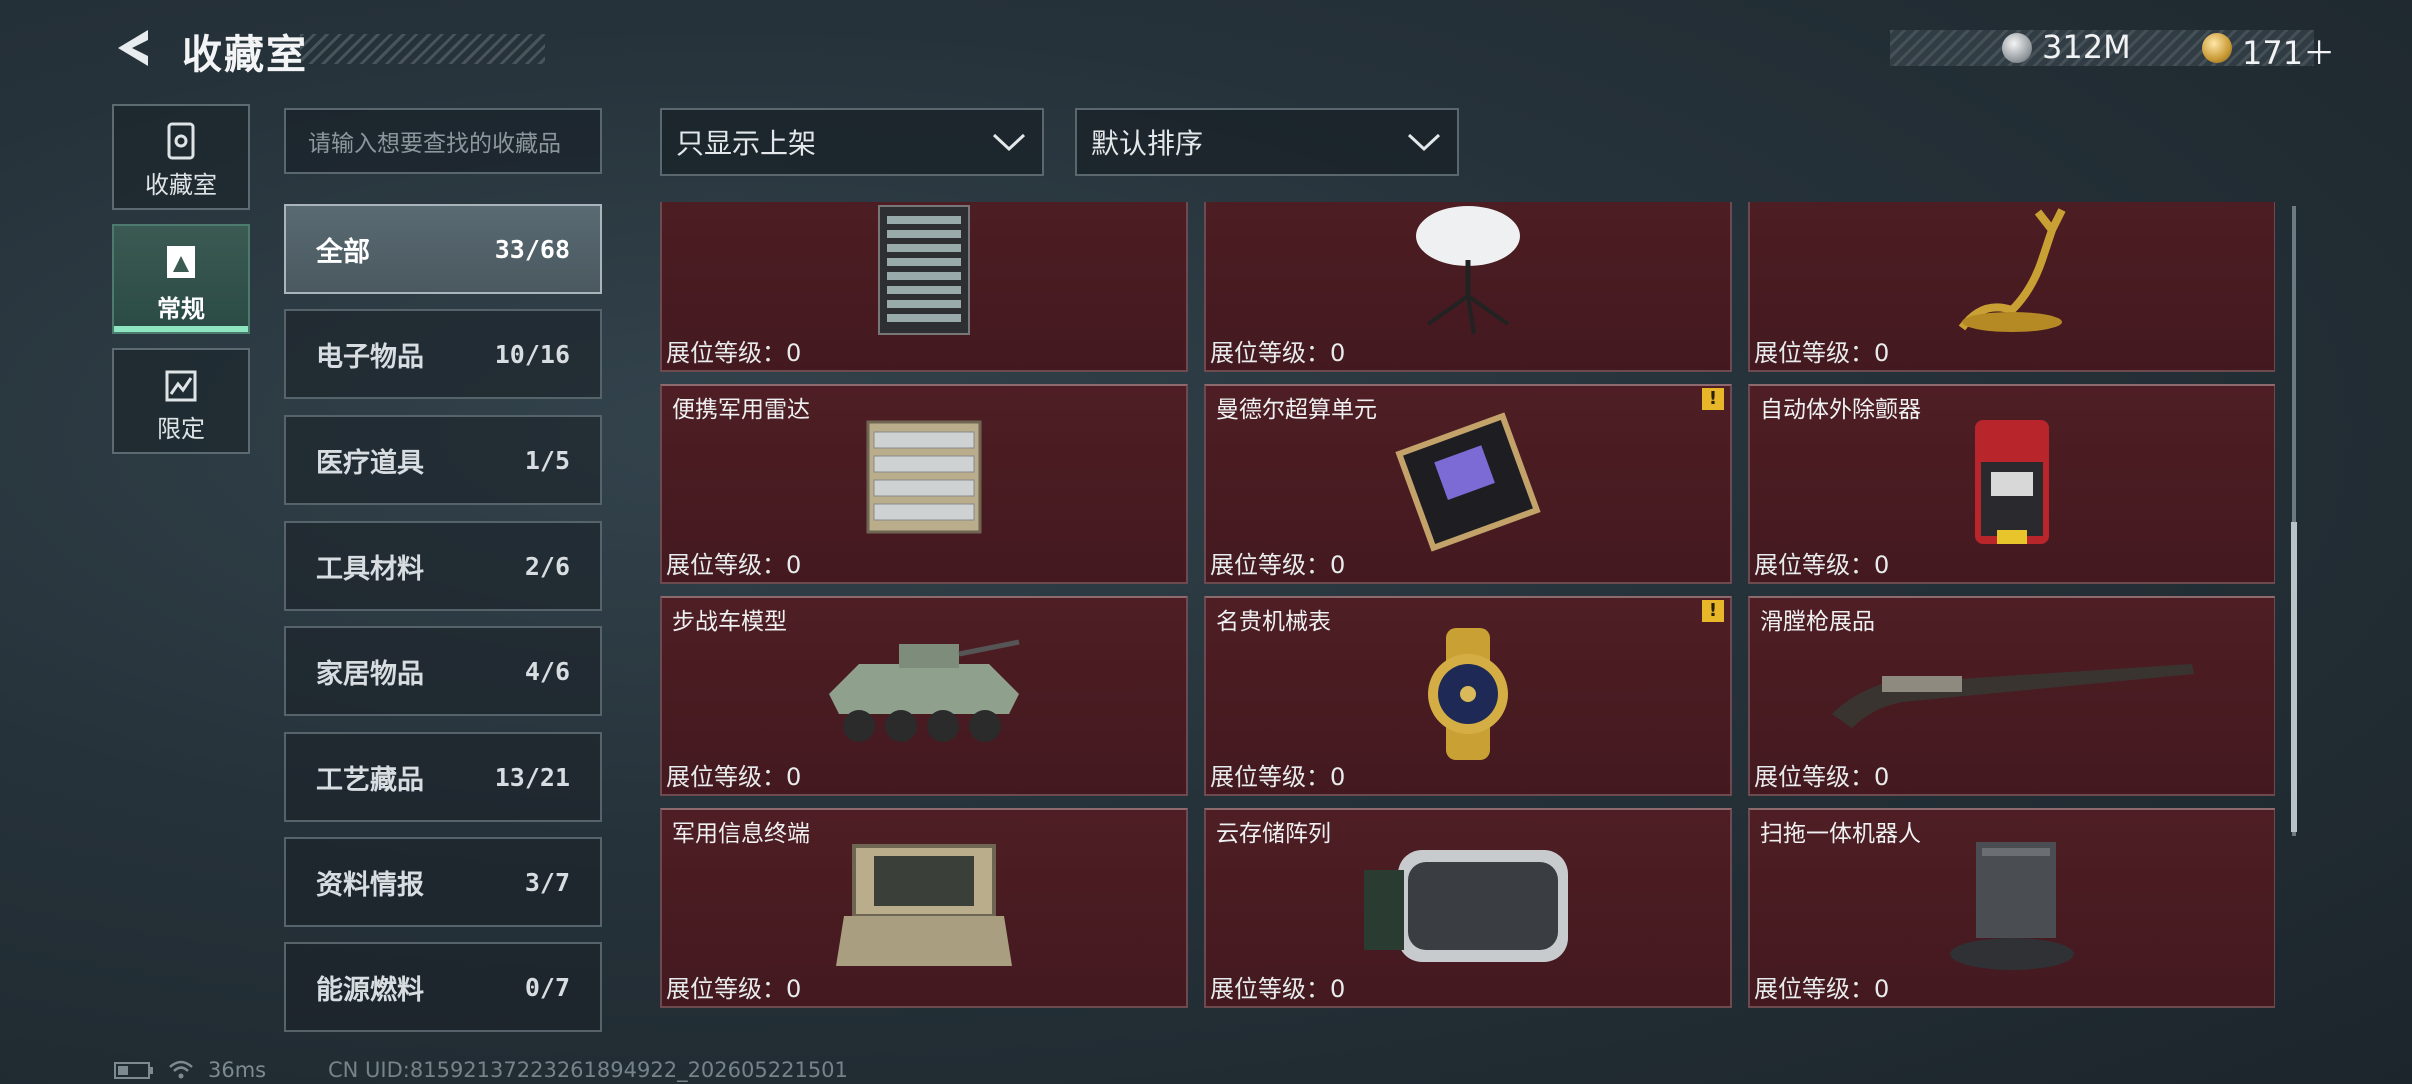 The image size is (2412, 1084). I want to click on golden-deer-image, so click(2012, 273).